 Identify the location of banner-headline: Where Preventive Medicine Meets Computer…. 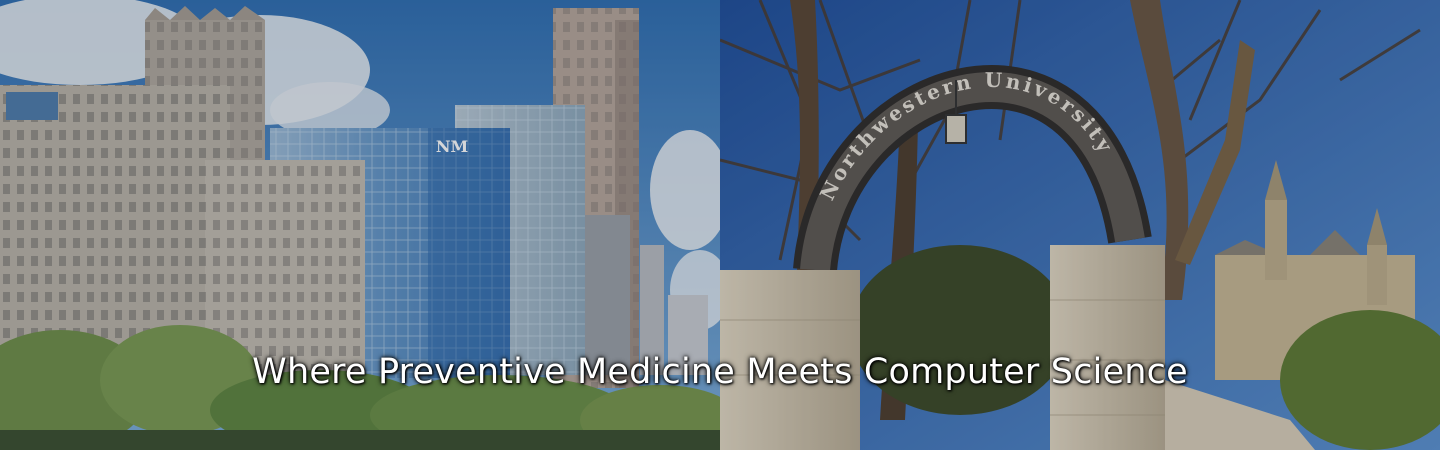
(720, 372).